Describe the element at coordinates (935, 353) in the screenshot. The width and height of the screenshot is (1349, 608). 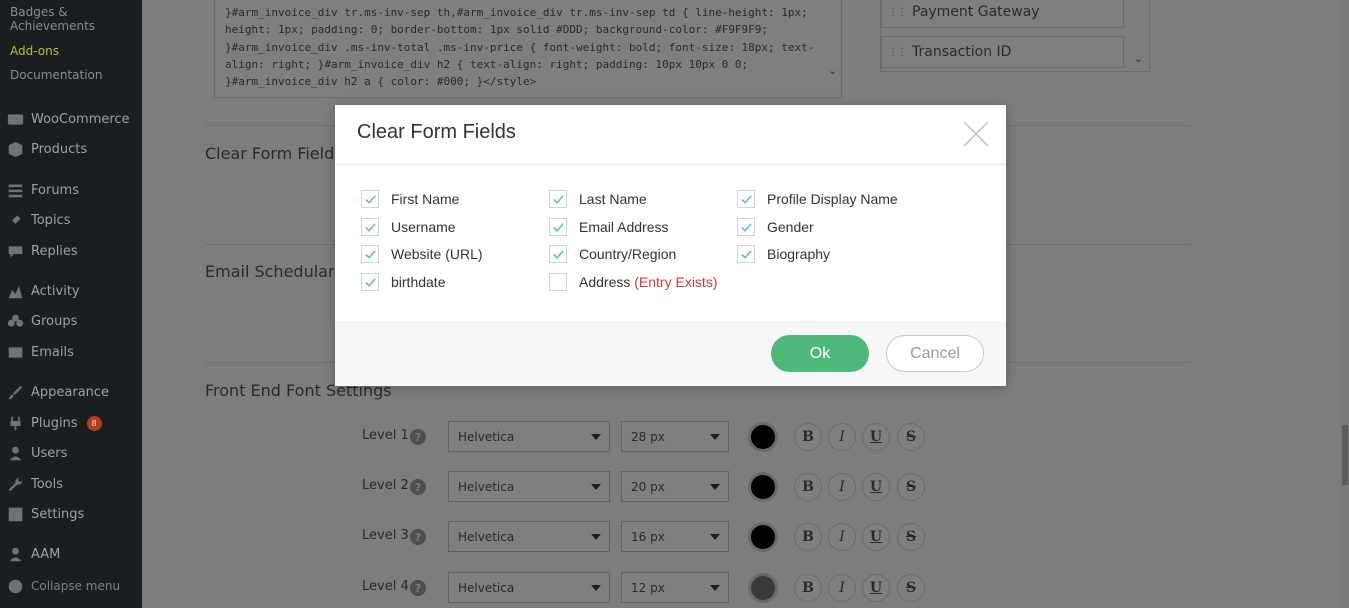
I see `cancel-button: Cancel` at that location.